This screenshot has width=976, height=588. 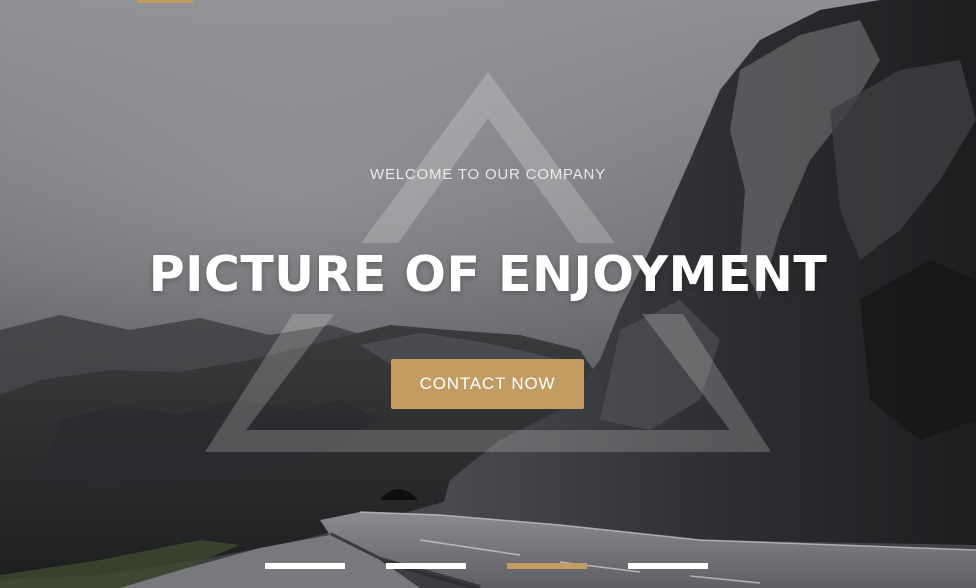 What do you see at coordinates (487, 567) in the screenshot?
I see `slider-pagination` at bounding box center [487, 567].